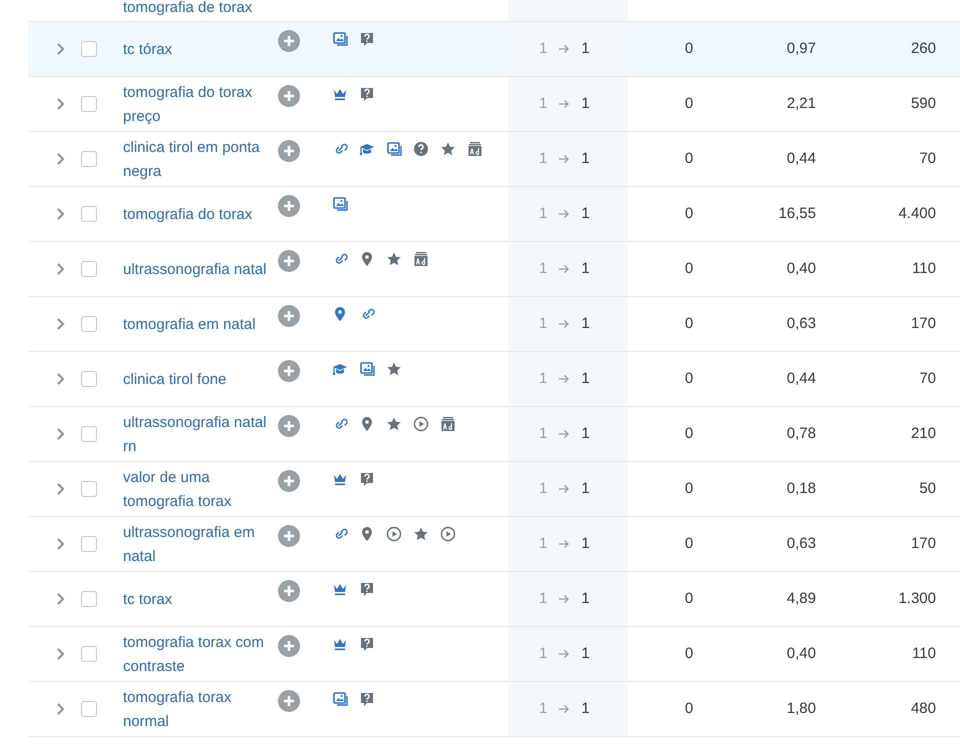 This screenshot has width=960, height=750. Describe the element at coordinates (801, 434) in the screenshot. I see `cpc-value: 0,78` at that location.